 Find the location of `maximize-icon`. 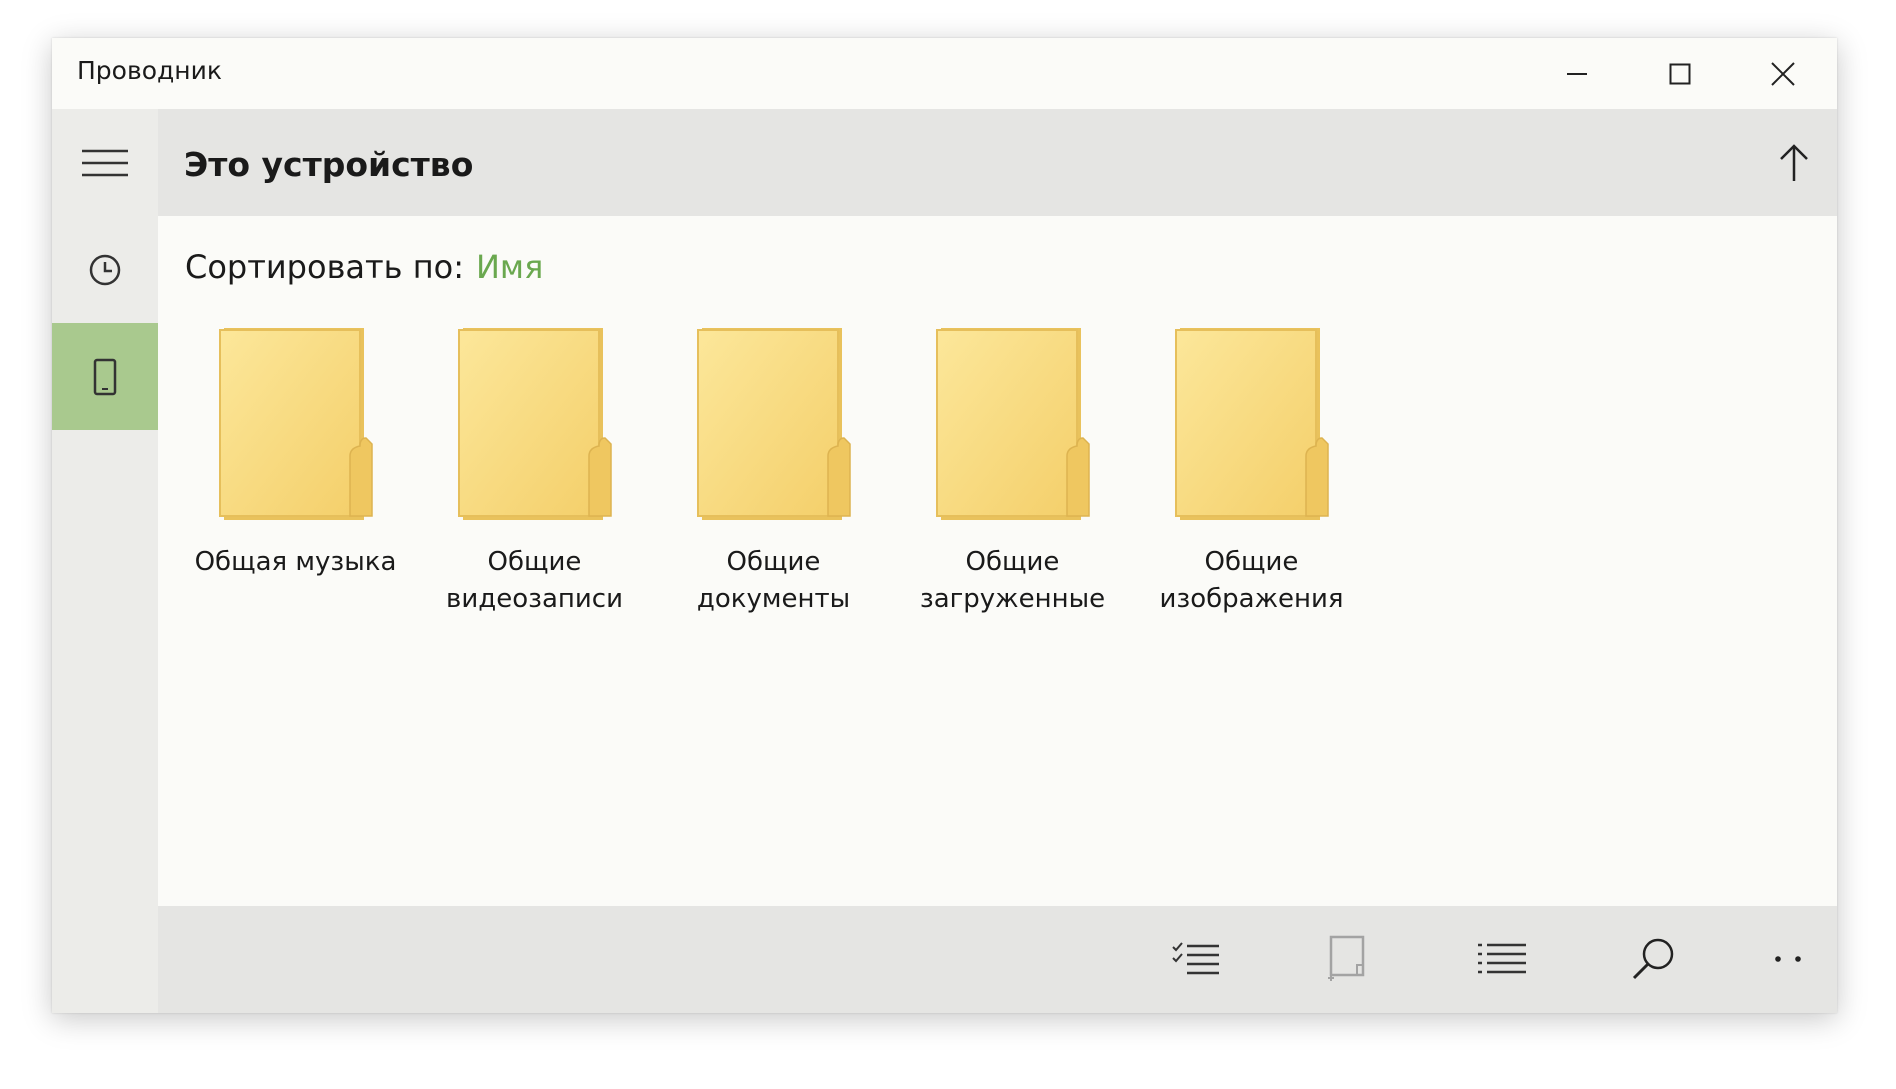

maximize-icon is located at coordinates (1679, 73).